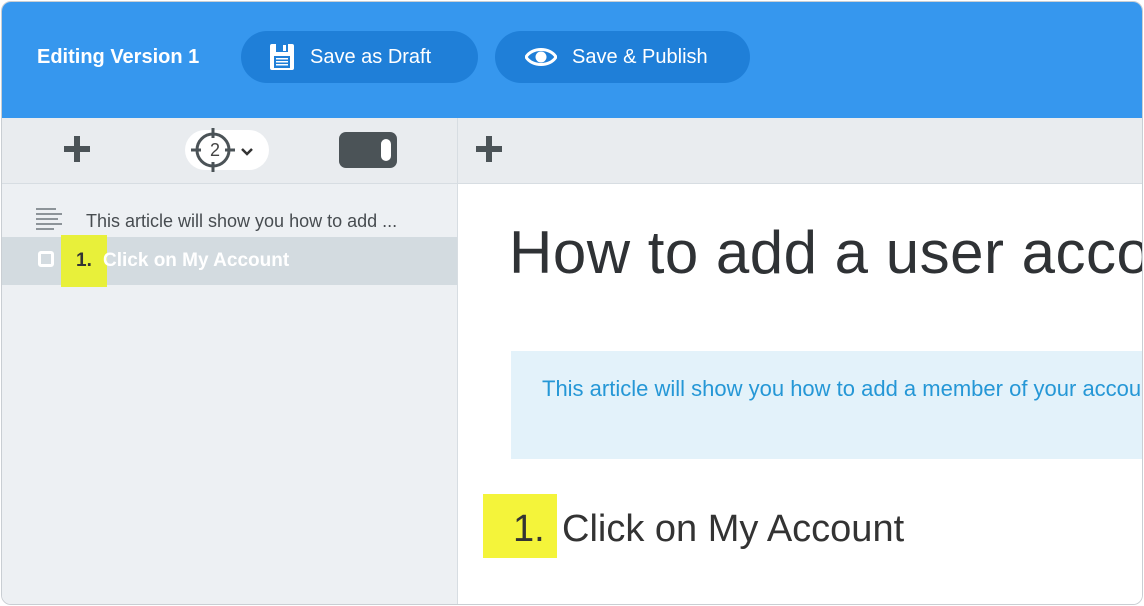 Image resolution: width=1144 pixels, height=606 pixels. I want to click on step-checkbox, so click(46, 259).